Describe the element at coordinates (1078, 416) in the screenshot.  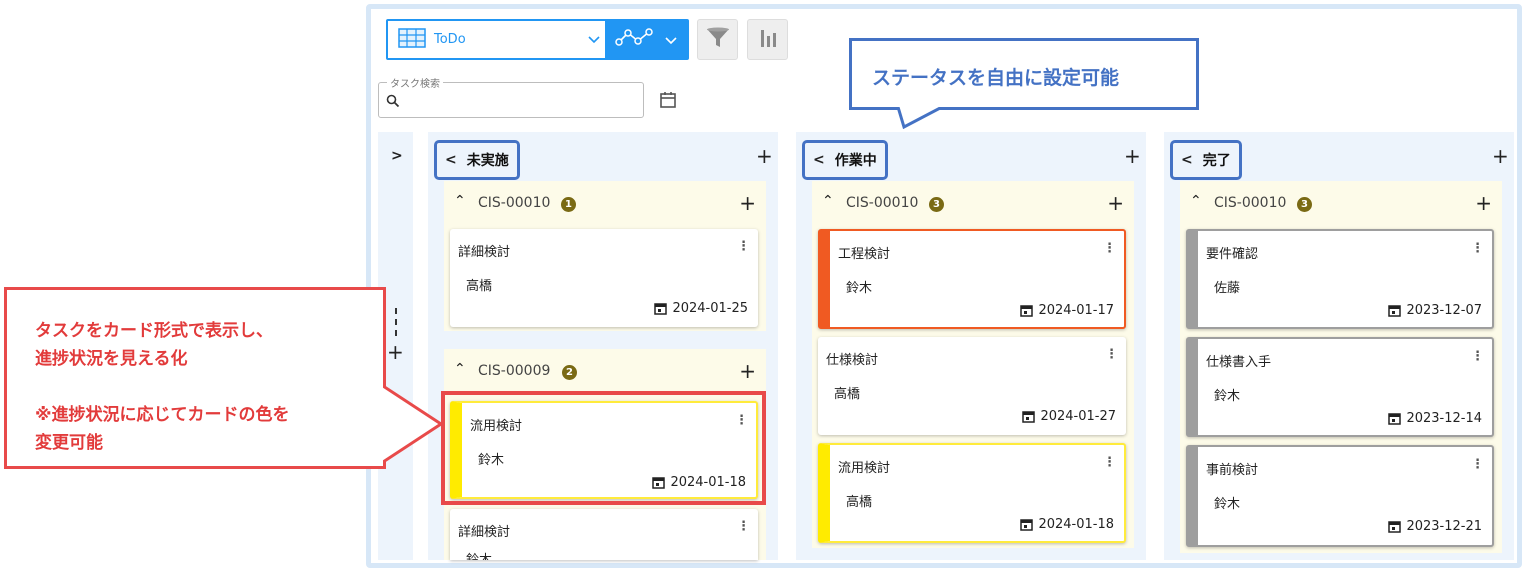
I see `card-date-text: 2024-01-27` at that location.